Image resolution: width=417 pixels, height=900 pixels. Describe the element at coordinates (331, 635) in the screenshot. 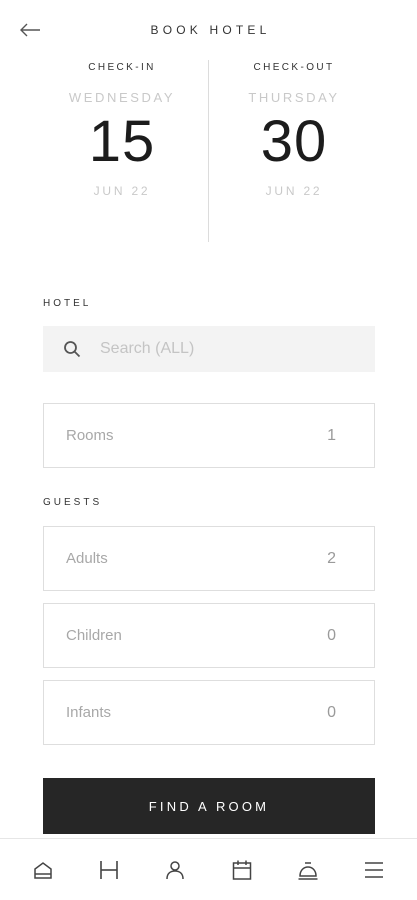

I see `children-value: 0` at that location.